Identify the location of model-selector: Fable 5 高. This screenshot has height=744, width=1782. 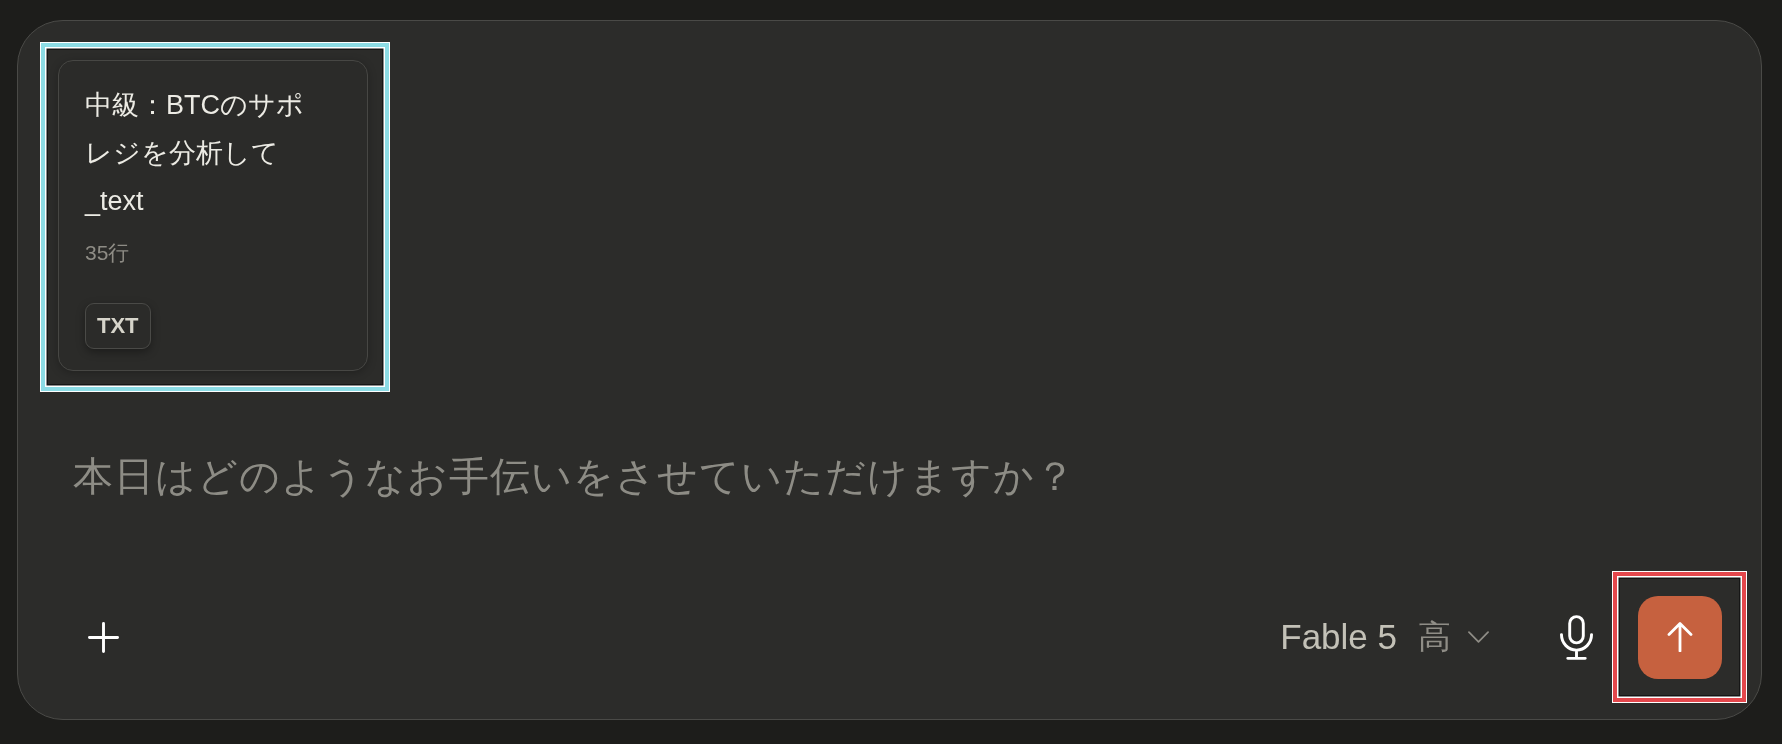
(1384, 637).